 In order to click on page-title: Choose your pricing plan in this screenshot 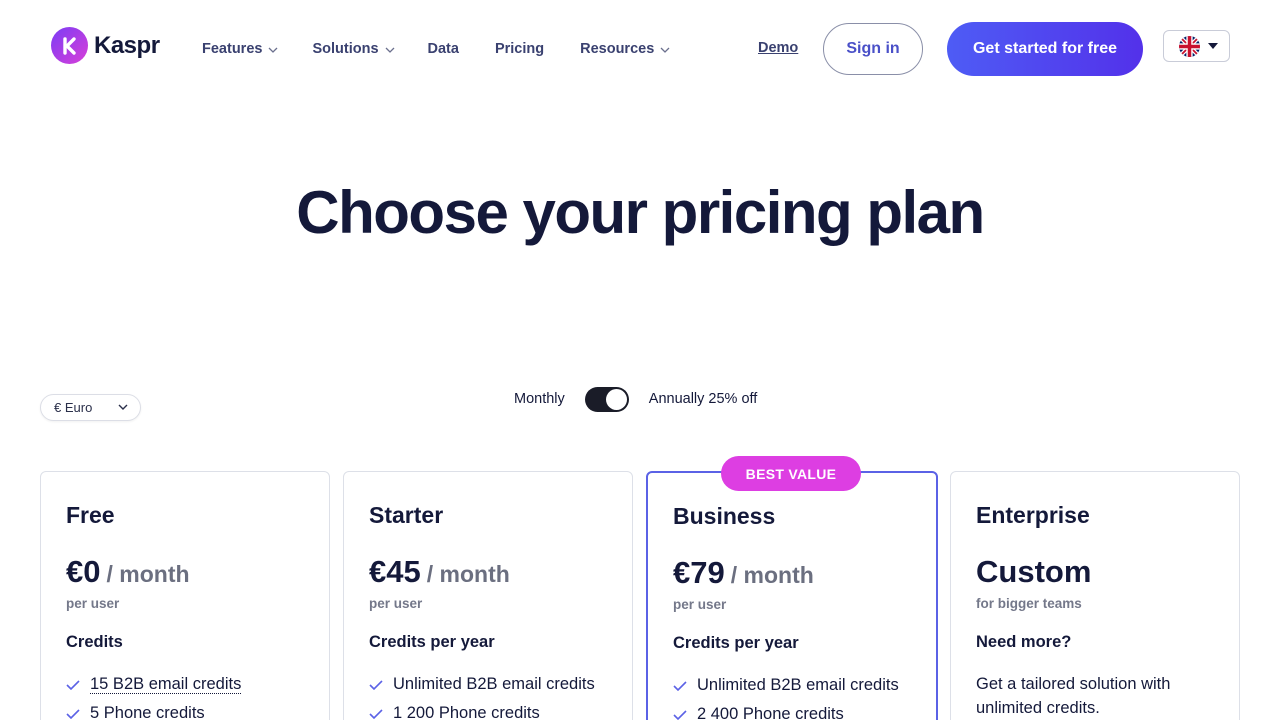, I will do `click(640, 212)`.